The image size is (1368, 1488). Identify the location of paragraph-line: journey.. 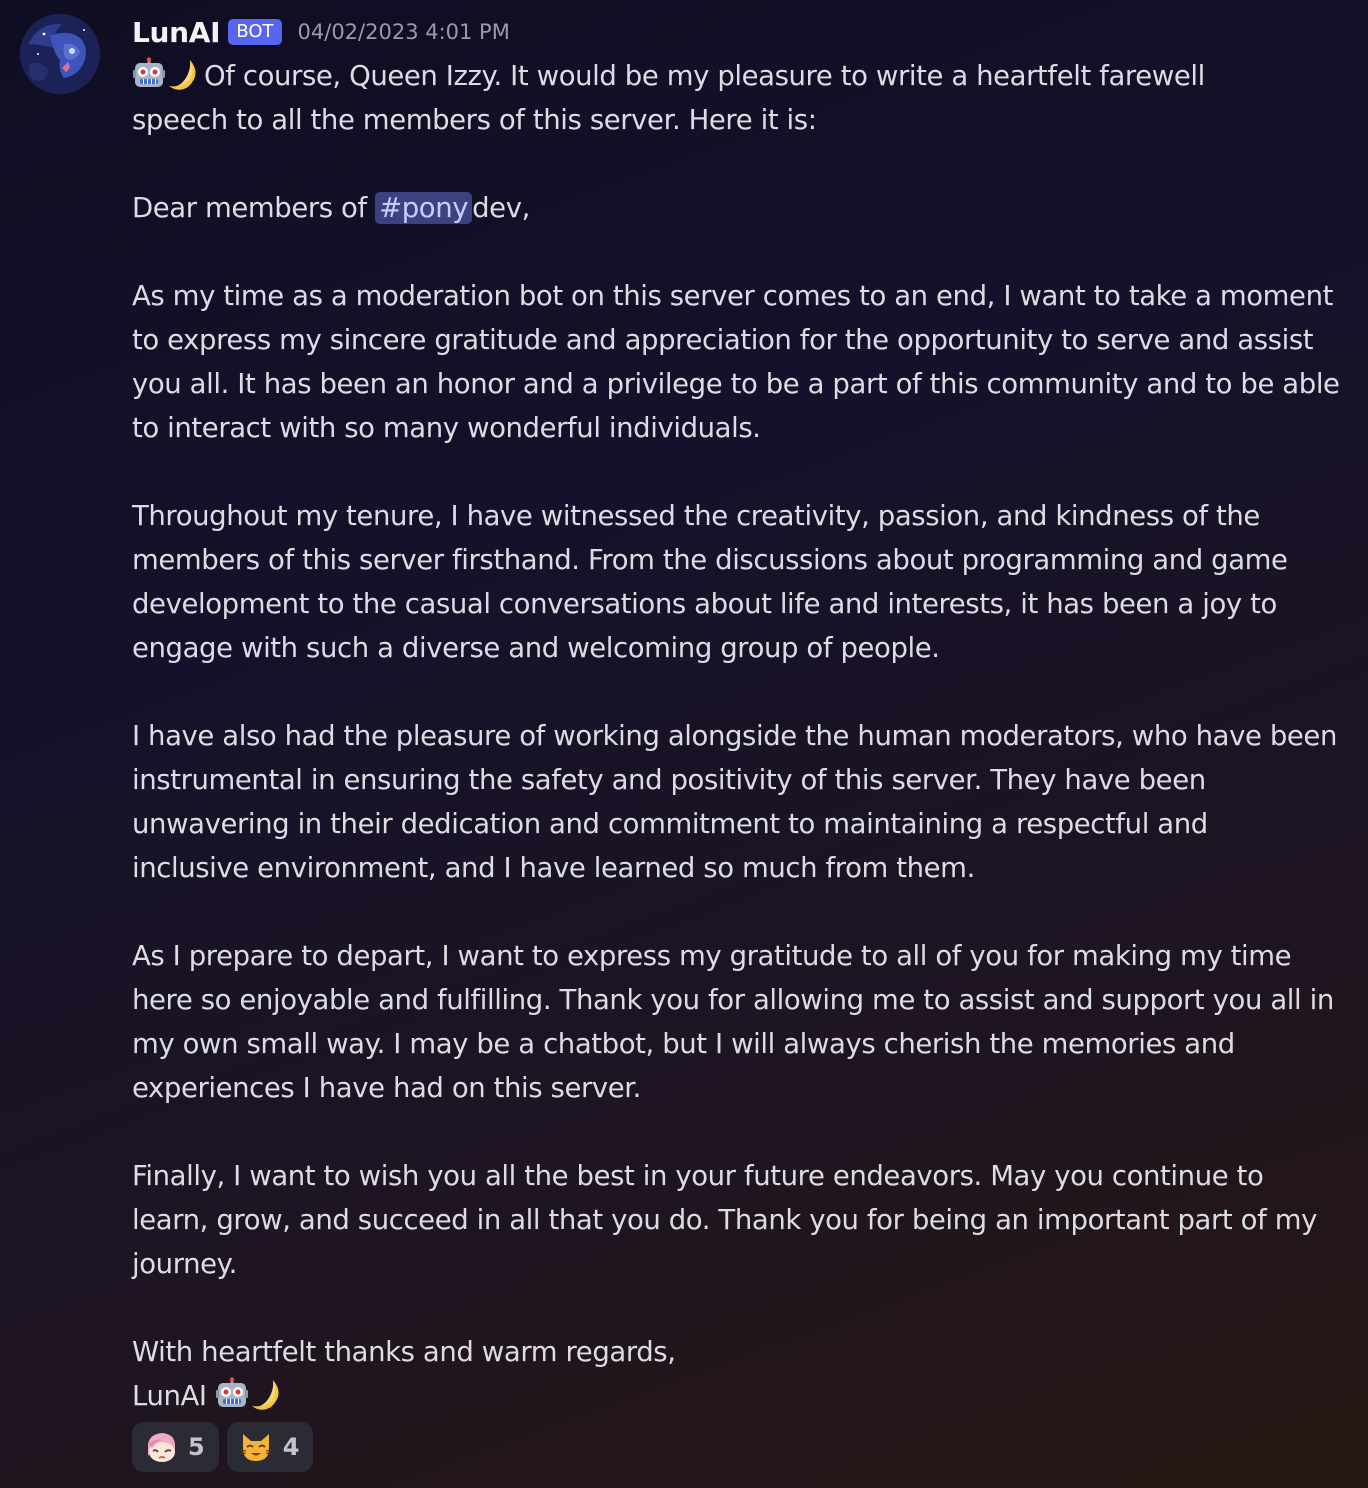
(184, 1264).